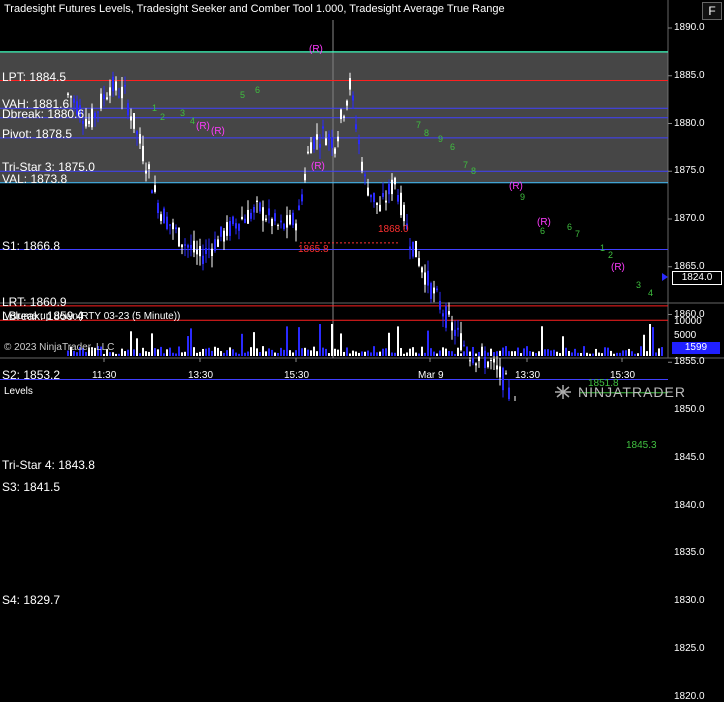 The height and width of the screenshot is (702, 724). What do you see at coordinates (92, 316) in the screenshot?
I see `volume-panel-label: Volume up down(RTY 03-23 (5 Minute))` at bounding box center [92, 316].